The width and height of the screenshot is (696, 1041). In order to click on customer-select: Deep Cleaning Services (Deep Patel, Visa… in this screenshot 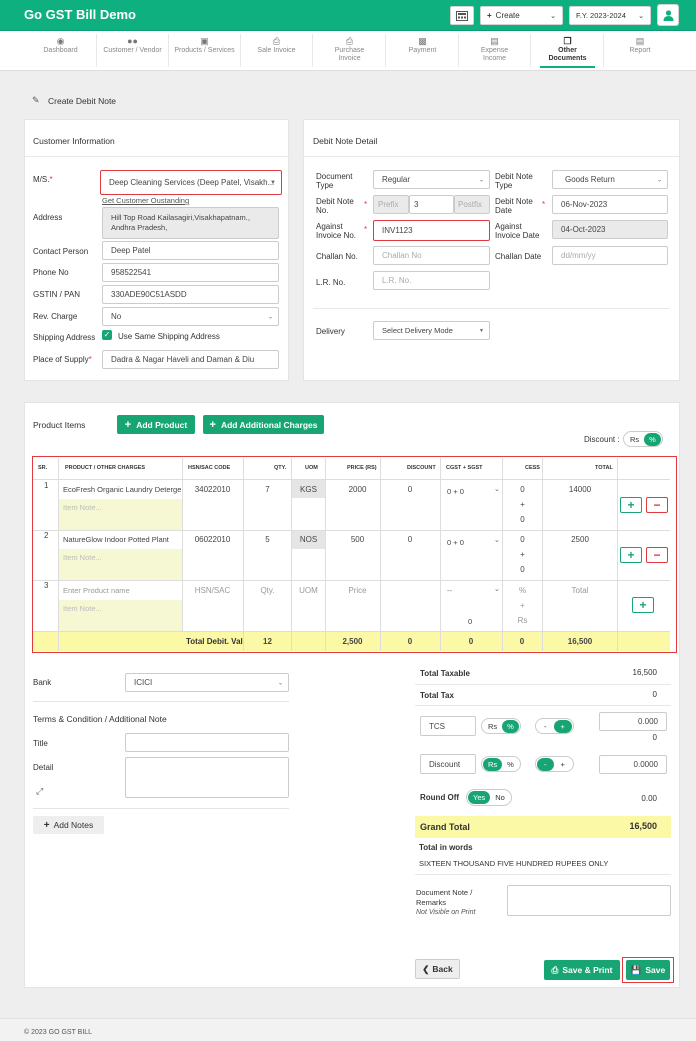, I will do `click(191, 182)`.